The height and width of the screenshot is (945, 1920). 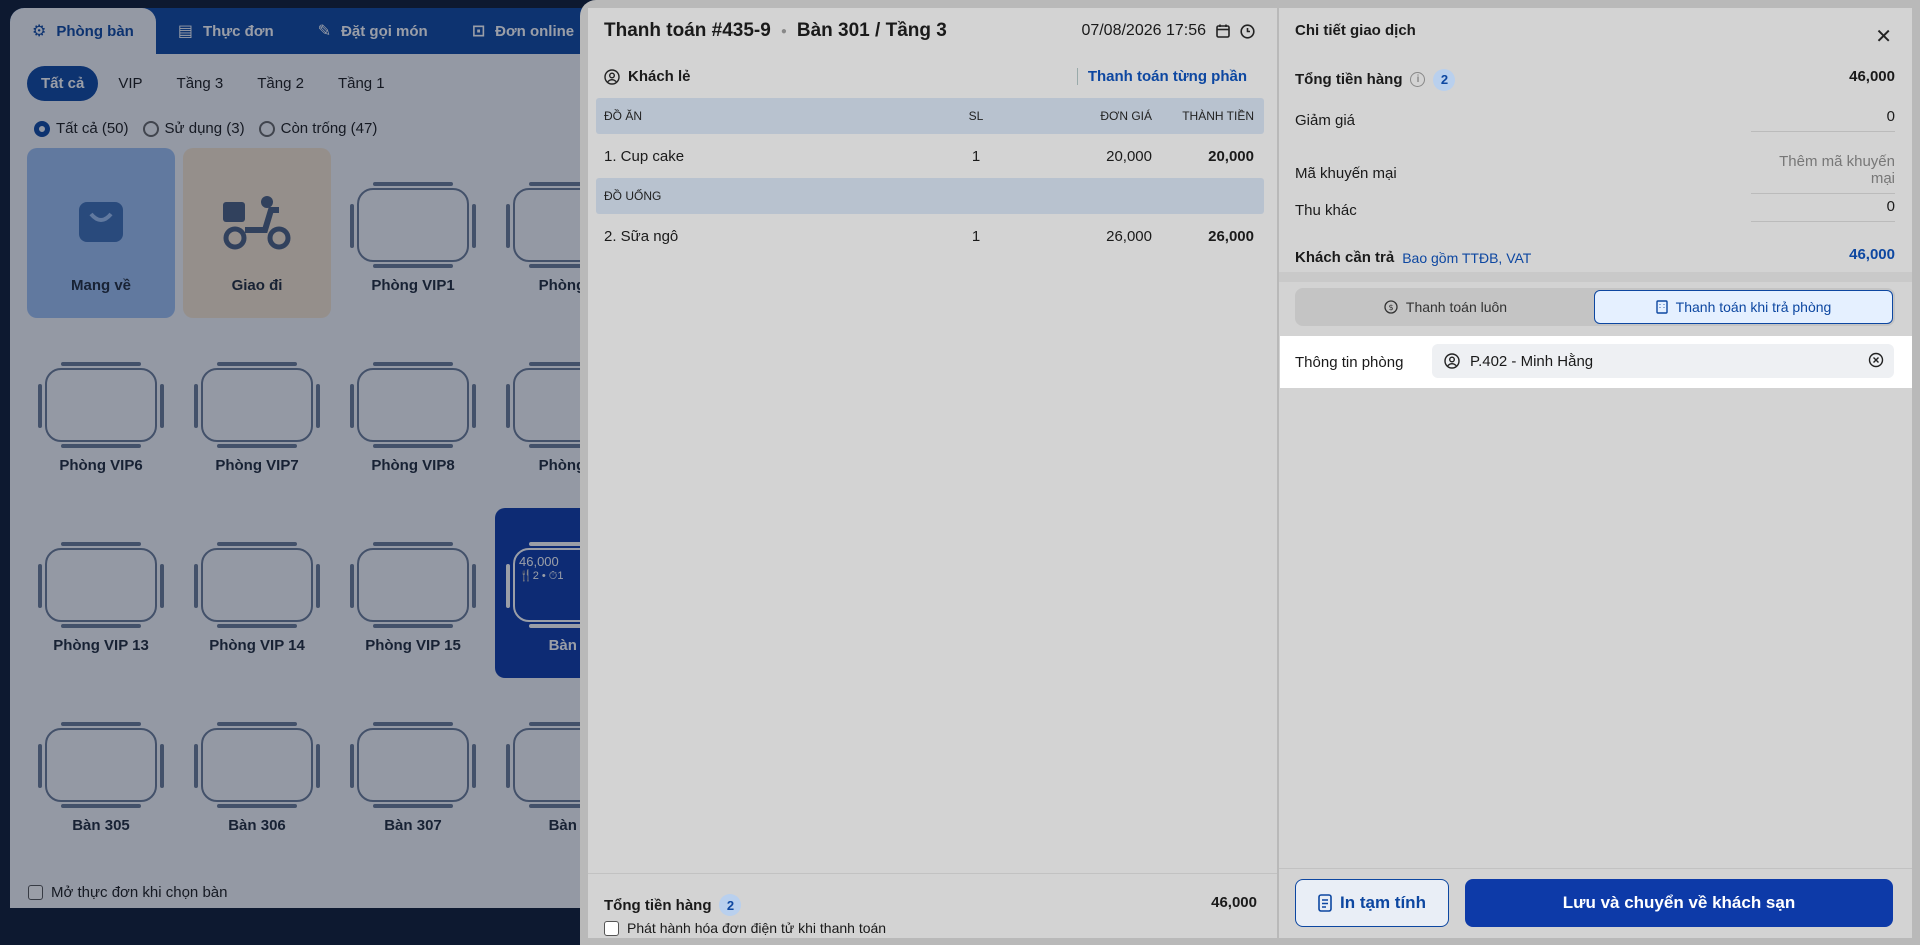 I want to click on discount-input: 0, so click(x=1823, y=120).